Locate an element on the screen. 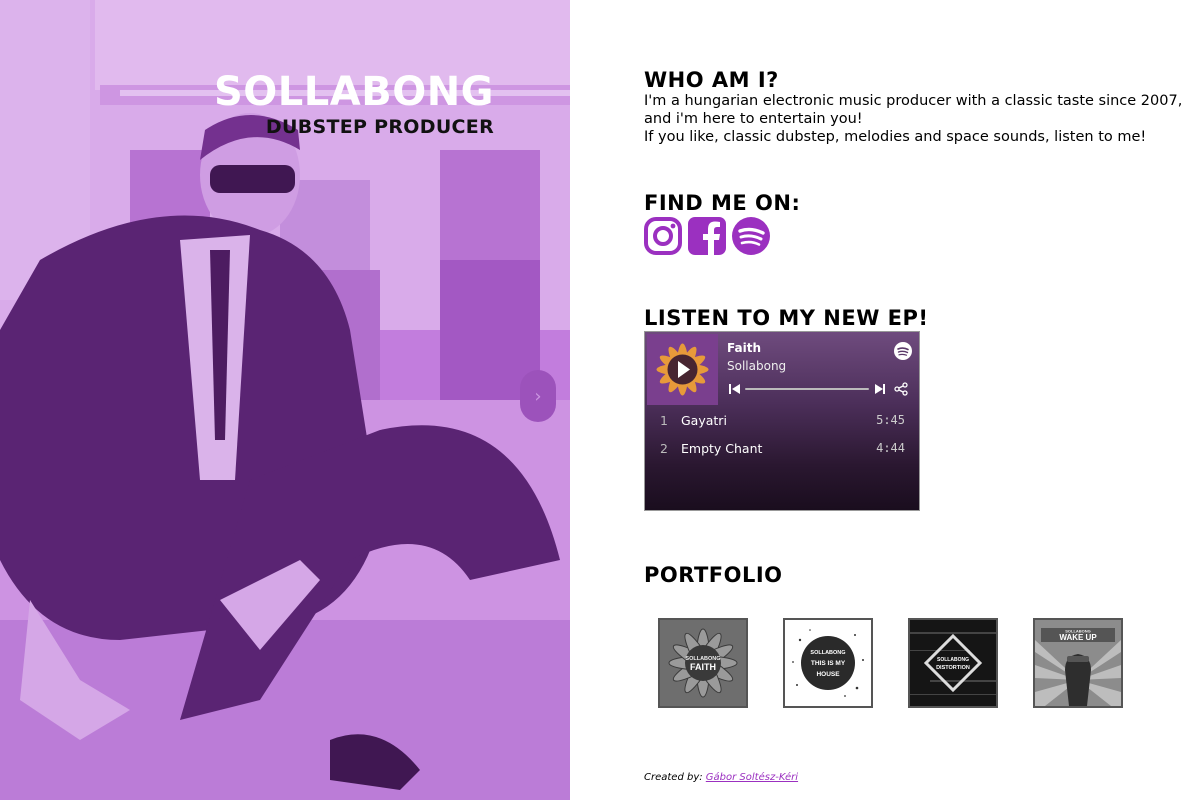 The height and width of the screenshot is (800, 1200). share-icon is located at coordinates (901, 389).